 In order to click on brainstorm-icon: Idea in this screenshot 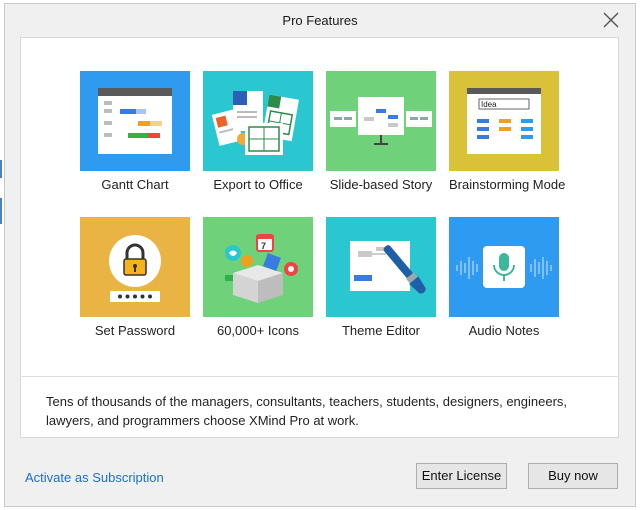, I will do `click(504, 121)`.